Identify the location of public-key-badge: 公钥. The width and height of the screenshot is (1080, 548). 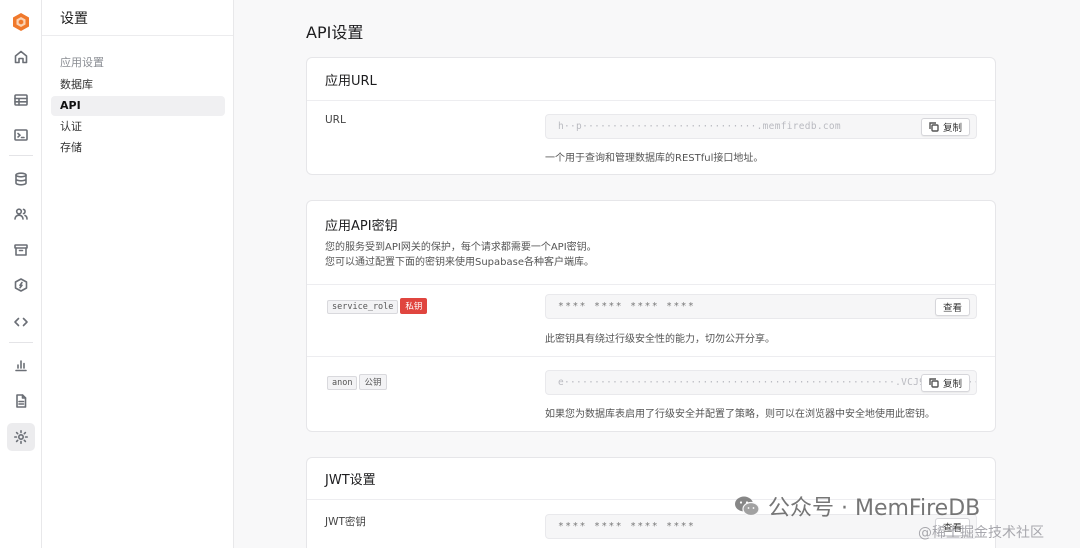
(373, 382).